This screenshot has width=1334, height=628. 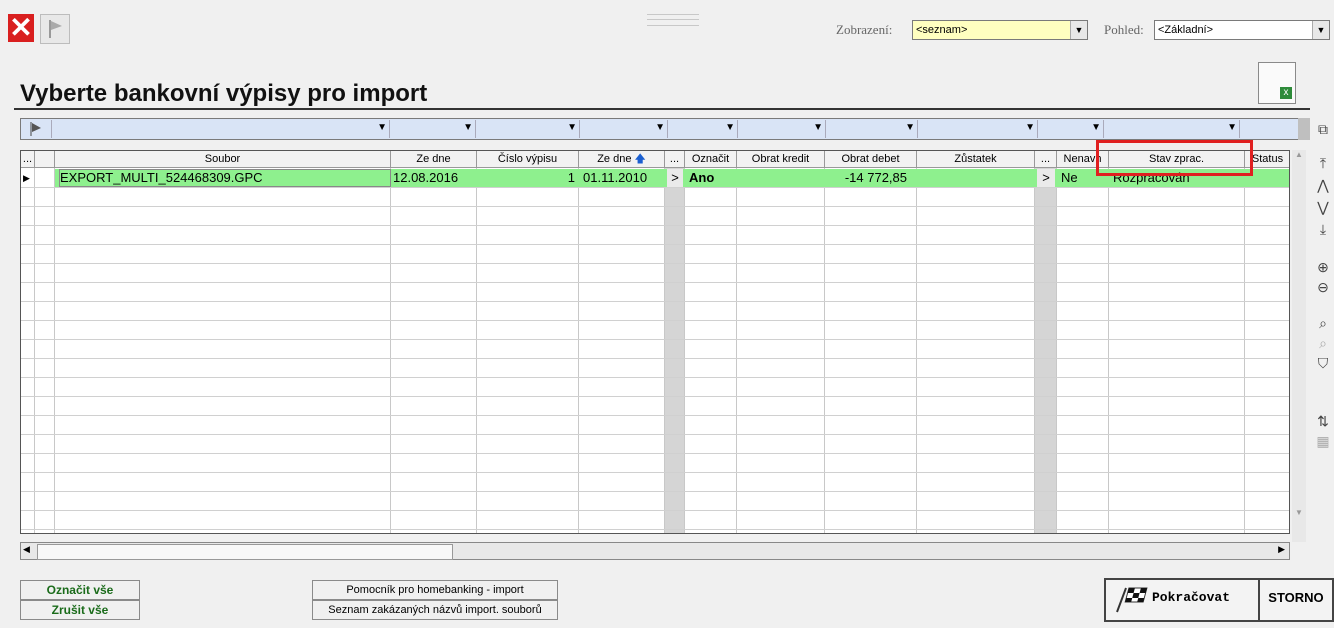 What do you see at coordinates (864, 29) in the screenshot?
I see `zobrazeni-label: Zobrazení:` at bounding box center [864, 29].